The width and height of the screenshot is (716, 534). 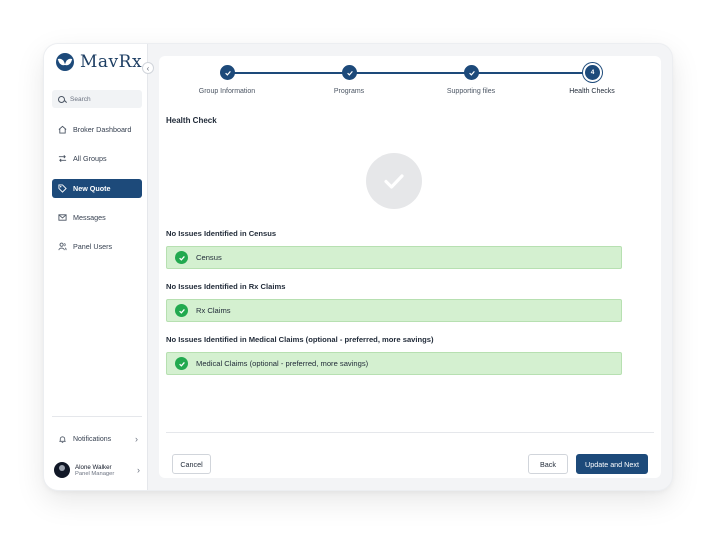 I want to click on search-placeholder: Search, so click(x=80, y=99).